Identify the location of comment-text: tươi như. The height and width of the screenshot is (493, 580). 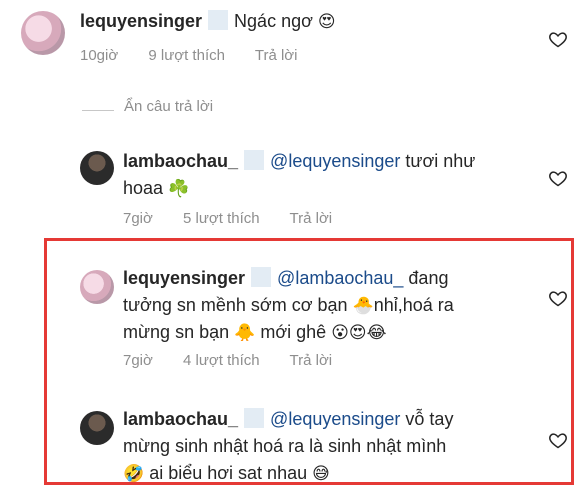
(440, 161).